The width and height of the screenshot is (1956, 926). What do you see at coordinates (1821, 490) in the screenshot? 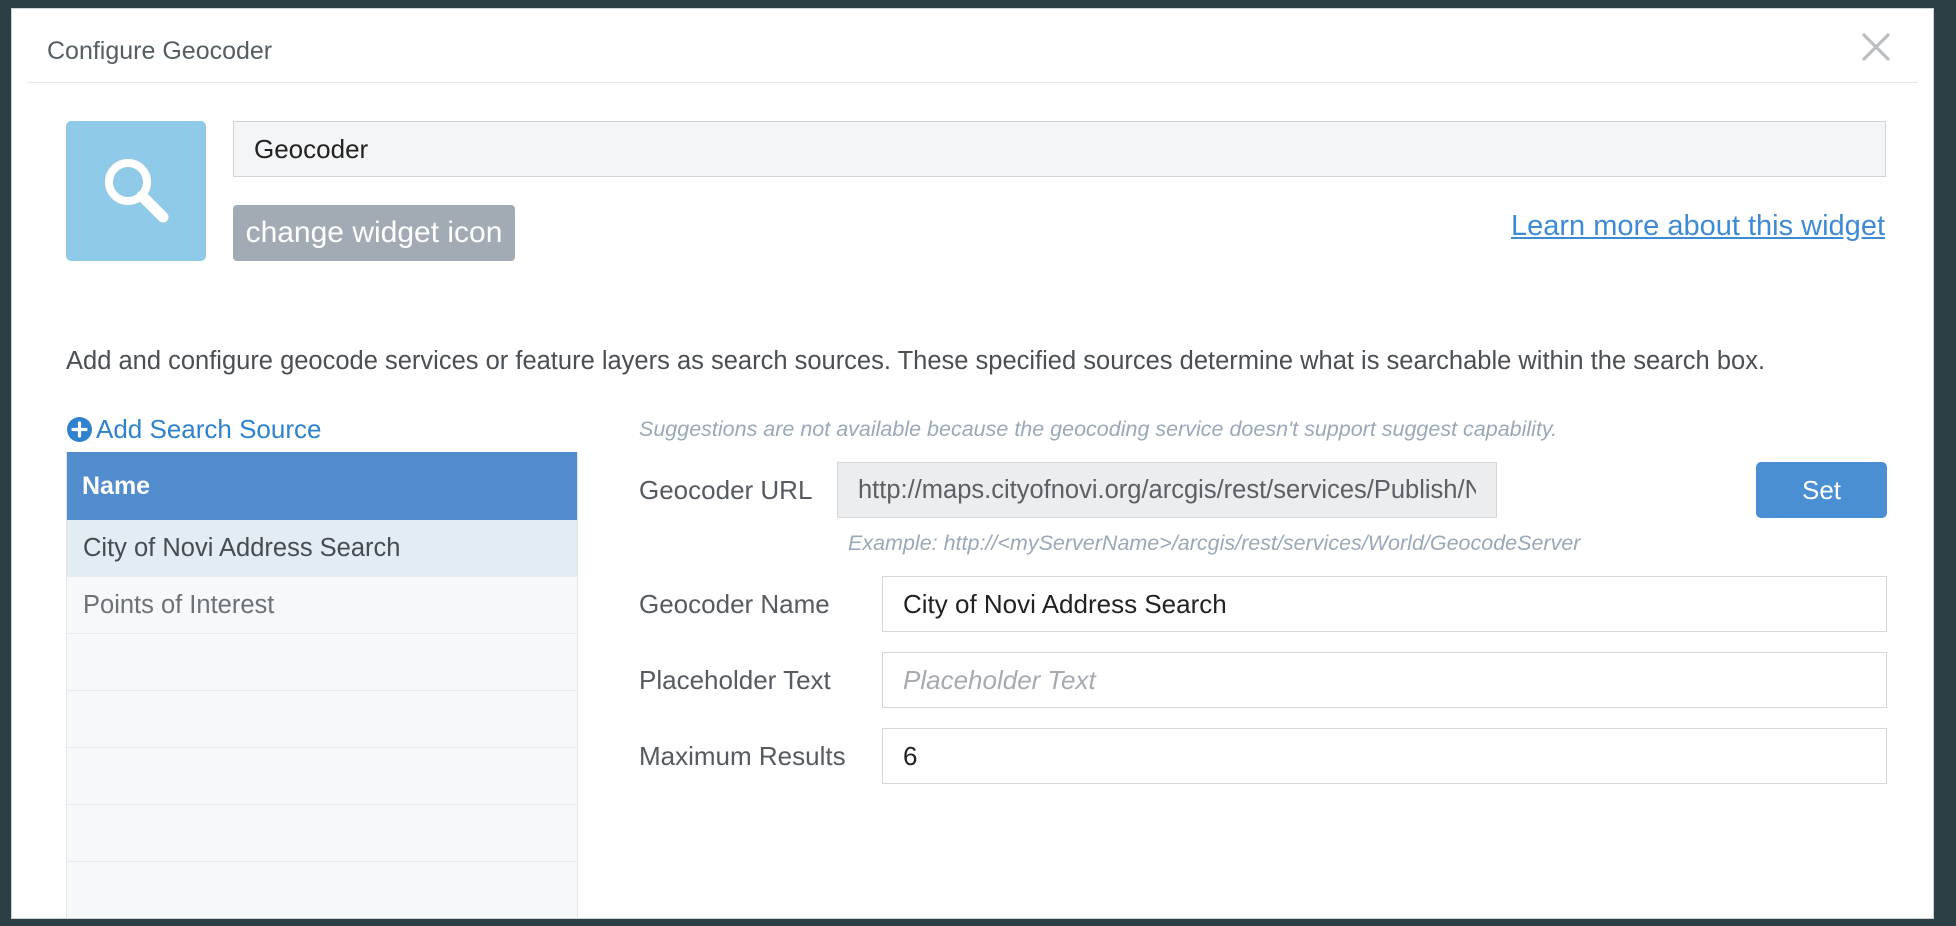
I see `set-url-button: Set` at bounding box center [1821, 490].